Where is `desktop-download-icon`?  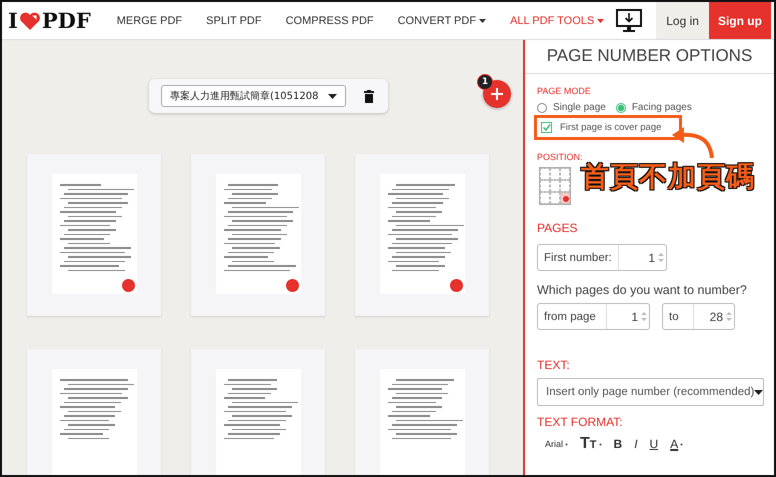
desktop-download-icon is located at coordinates (629, 20).